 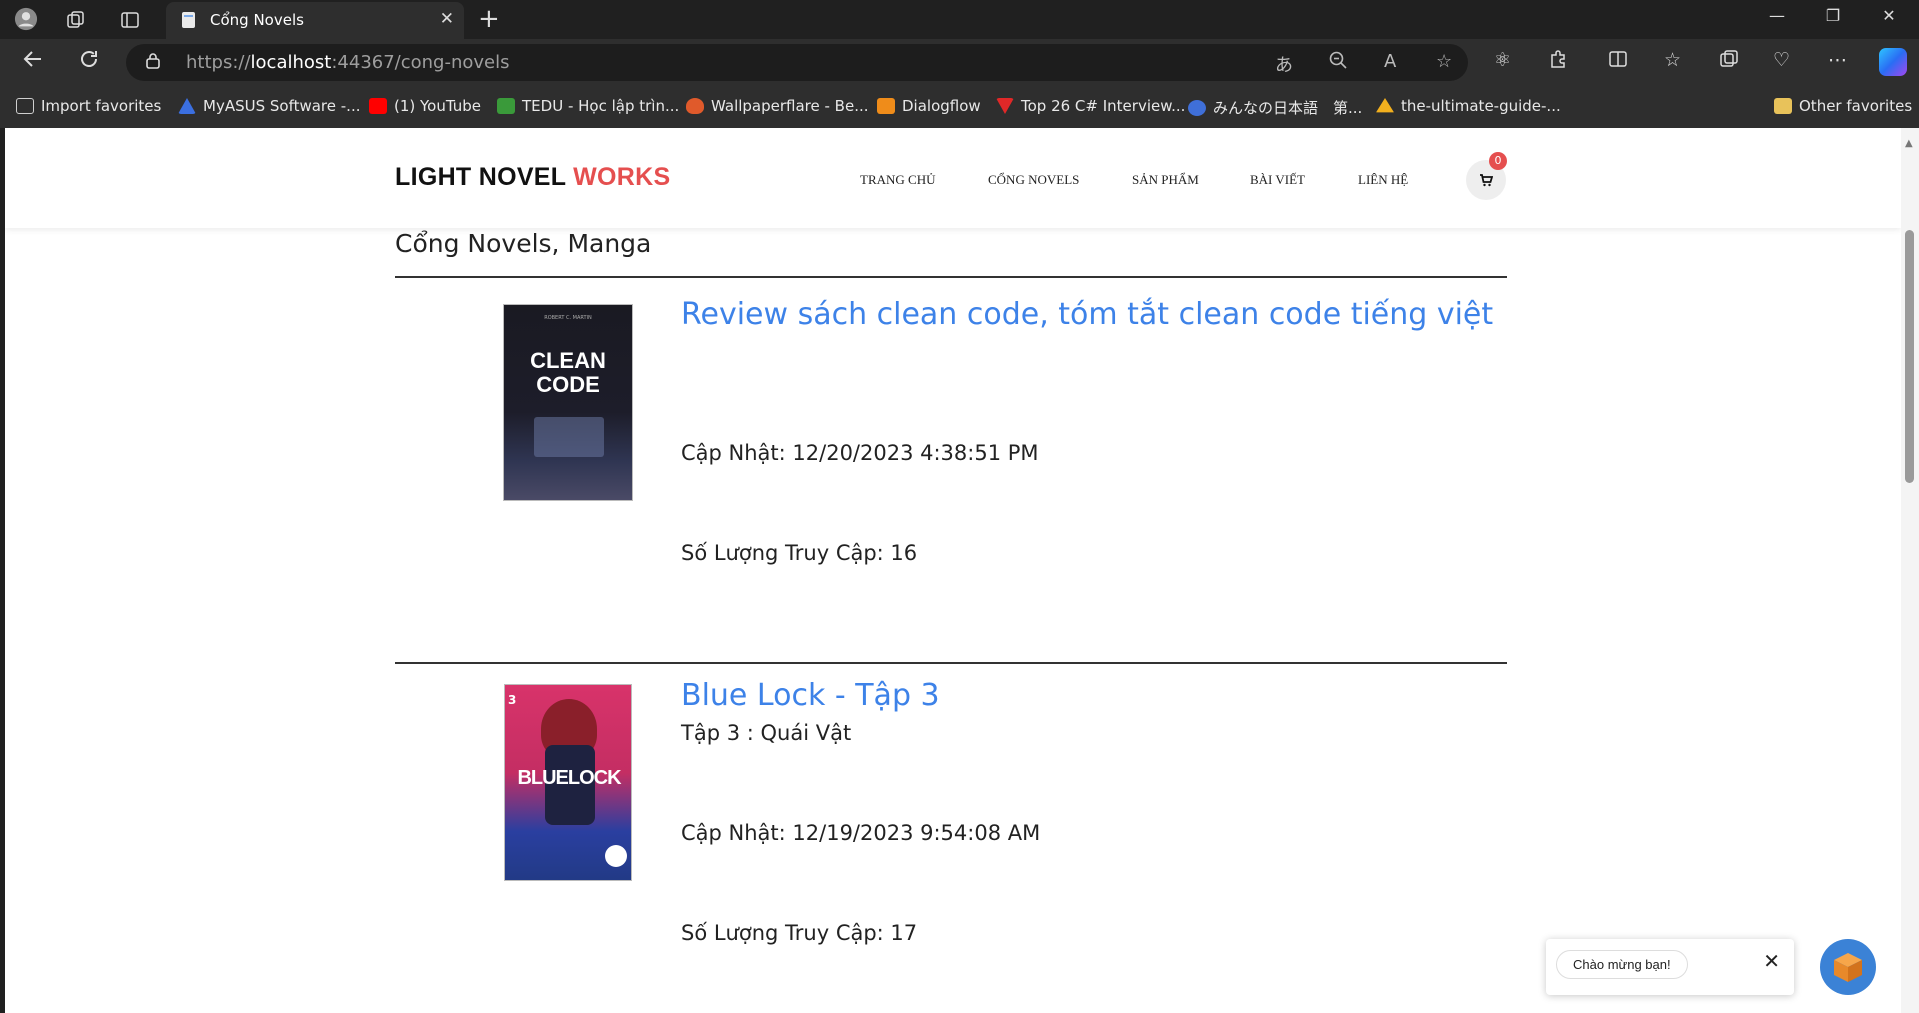 I want to click on favorite-other: Other favorites, so click(x=1843, y=106).